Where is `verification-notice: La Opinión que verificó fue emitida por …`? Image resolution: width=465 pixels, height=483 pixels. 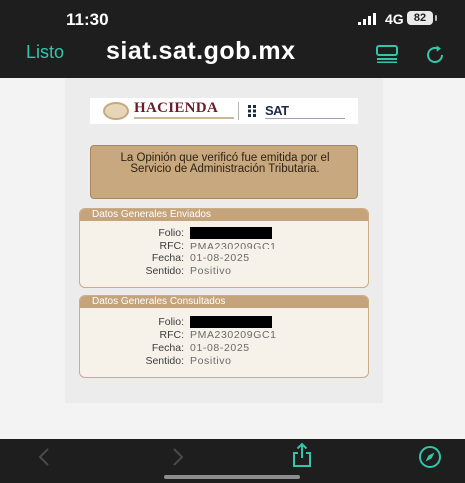 verification-notice: La Opinión que verificó fue emitida por … is located at coordinates (224, 172).